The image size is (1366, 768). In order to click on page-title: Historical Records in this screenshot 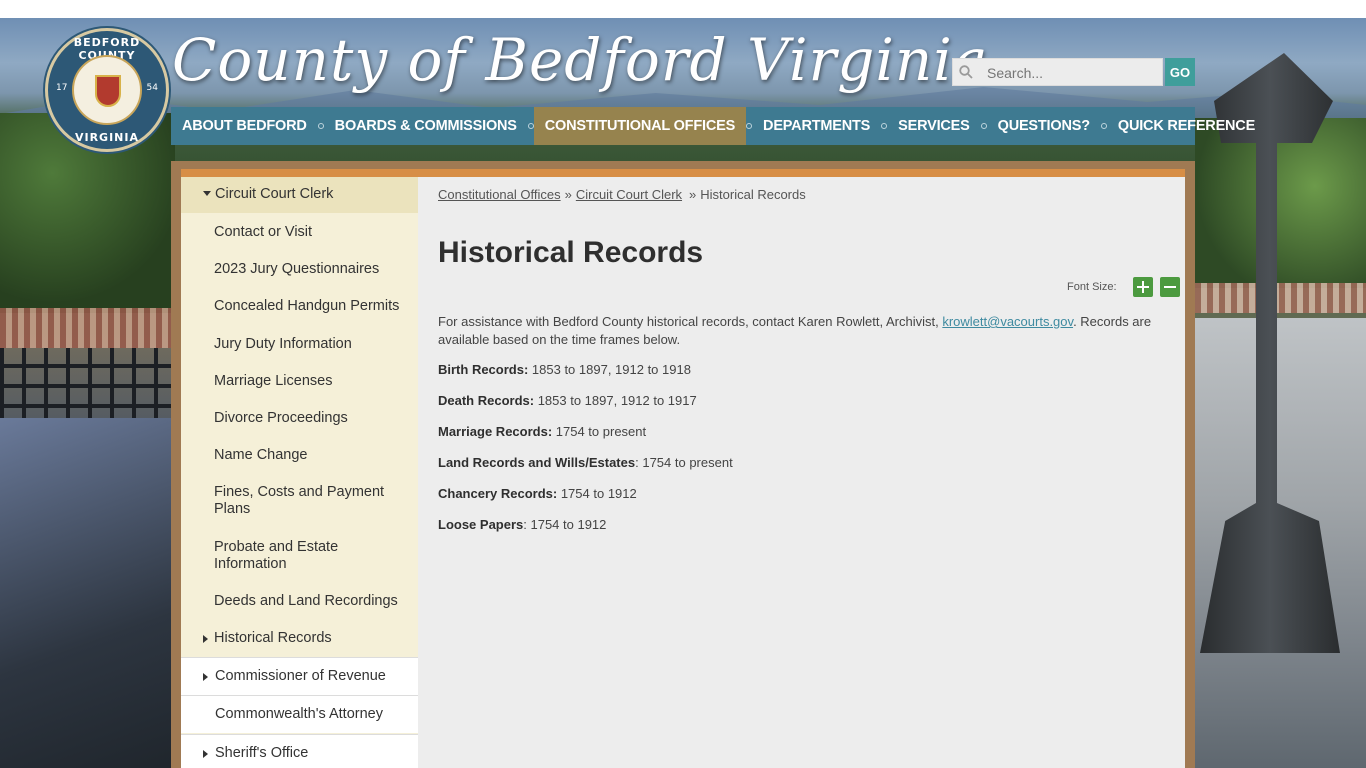, I will do `click(571, 252)`.